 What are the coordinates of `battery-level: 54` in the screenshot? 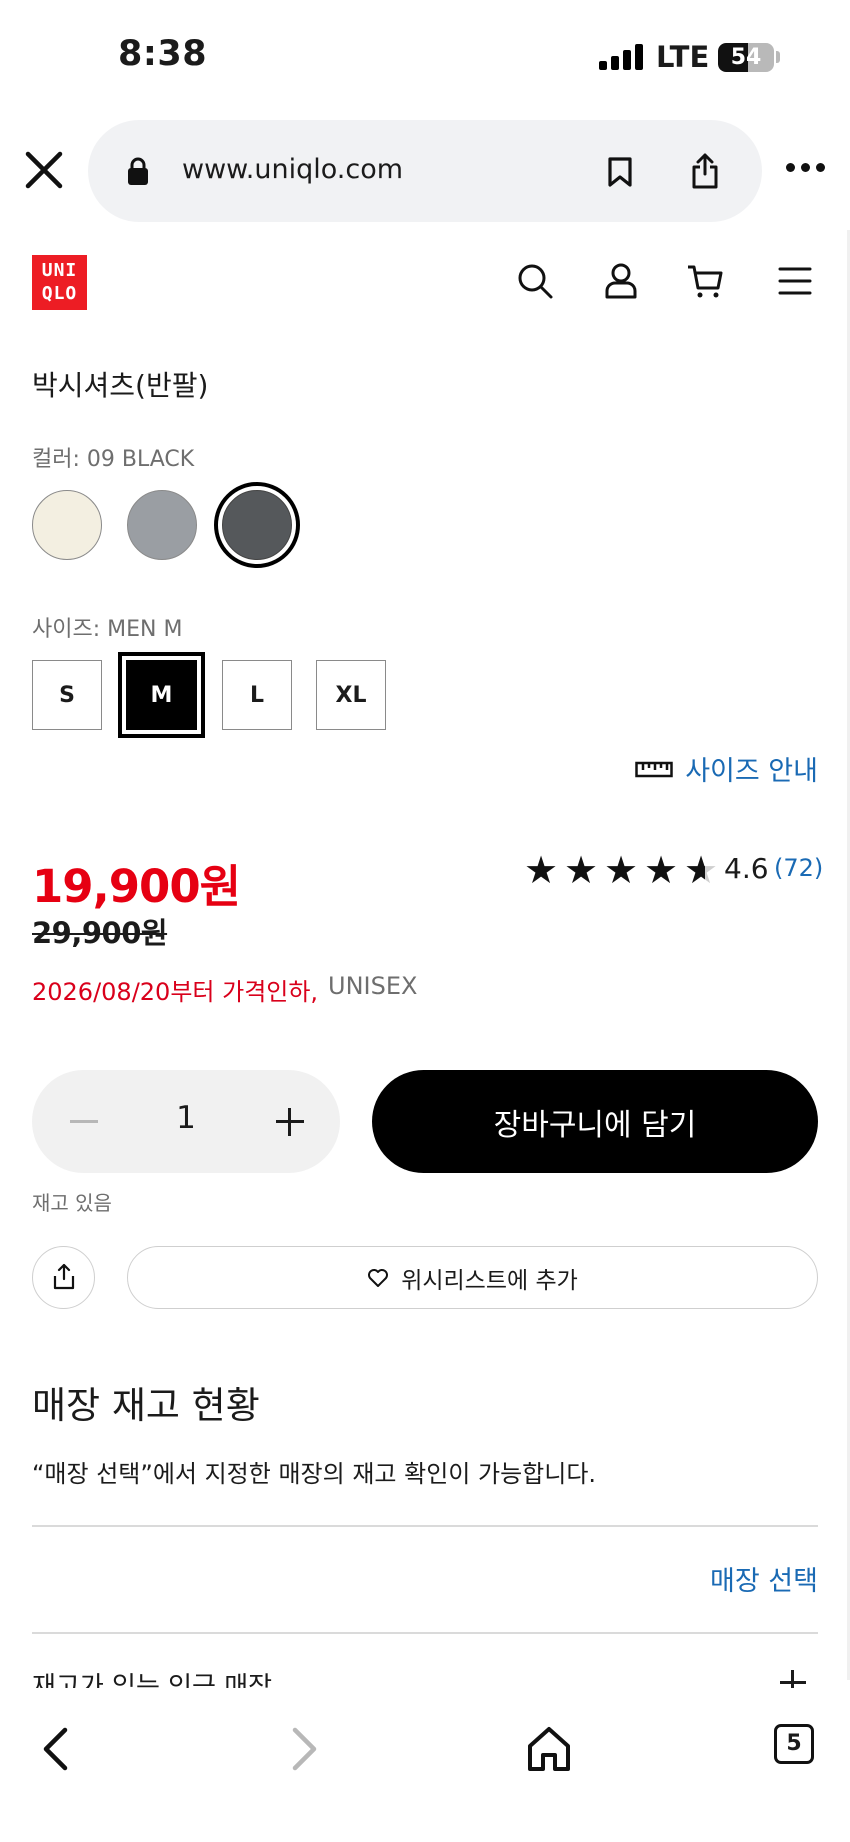 It's located at (746, 57).